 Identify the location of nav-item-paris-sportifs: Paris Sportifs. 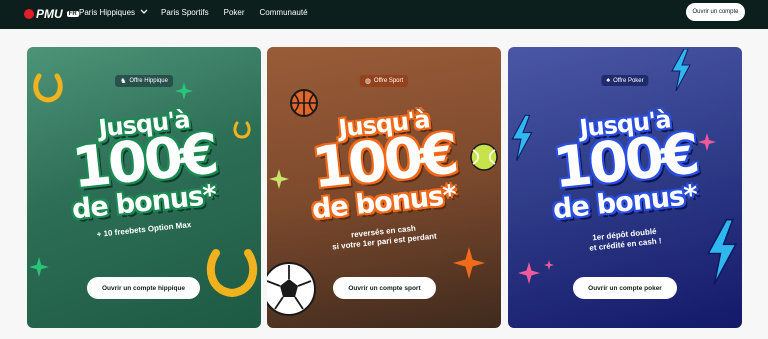
(185, 12).